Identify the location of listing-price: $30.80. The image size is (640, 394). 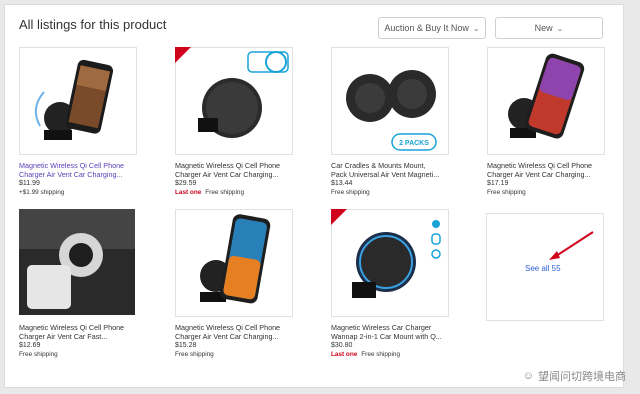
(342, 345).